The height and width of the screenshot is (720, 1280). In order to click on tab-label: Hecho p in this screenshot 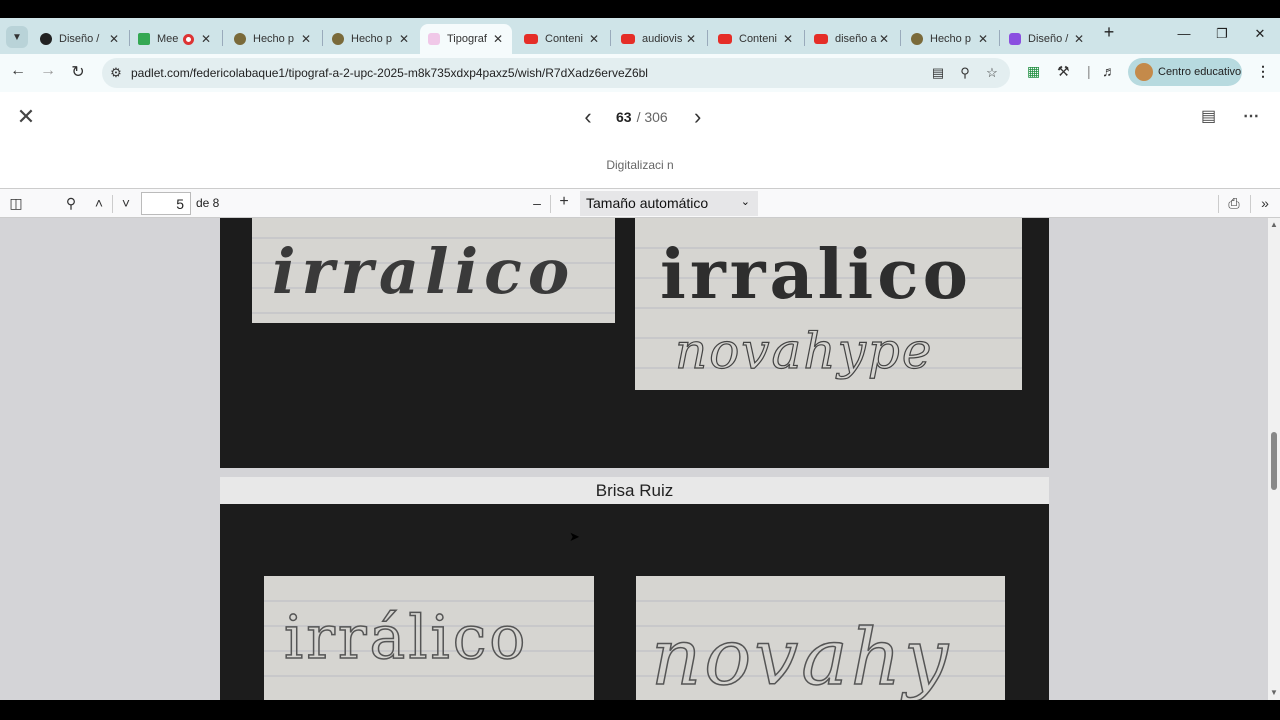, I will do `click(950, 39)`.